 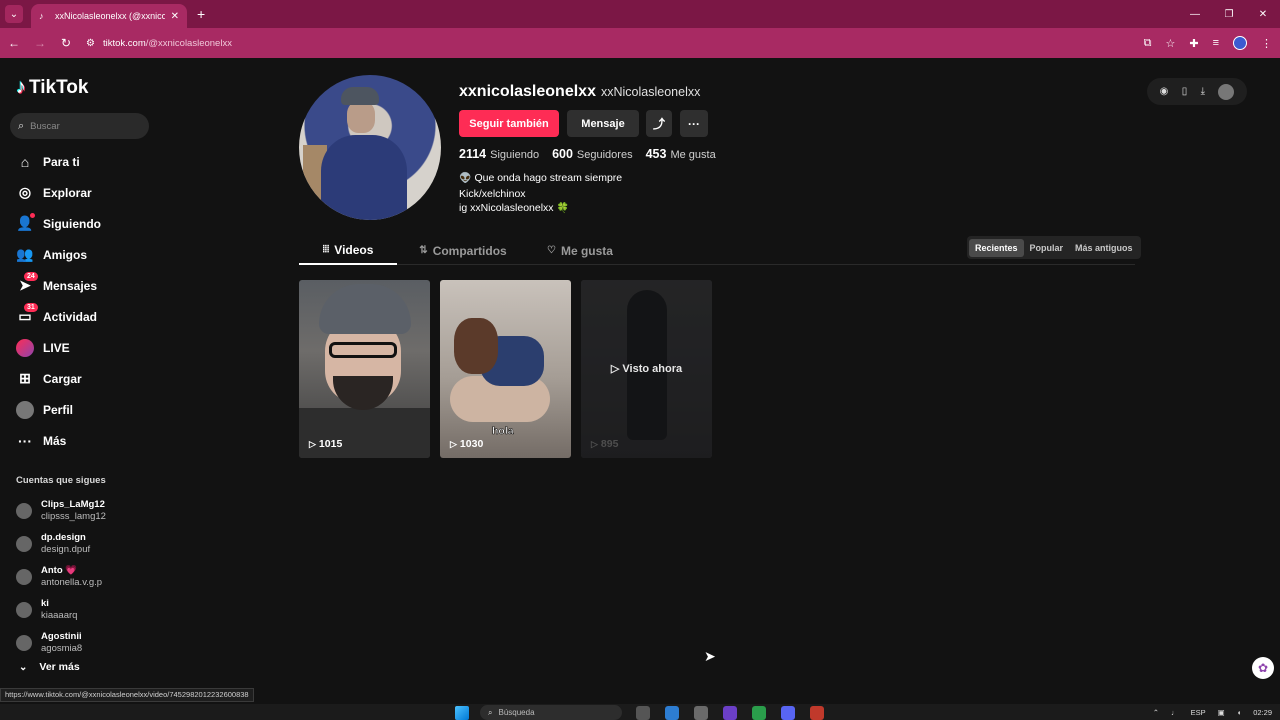 What do you see at coordinates (1221, 712) in the screenshot?
I see `network-icon: ▣` at bounding box center [1221, 712].